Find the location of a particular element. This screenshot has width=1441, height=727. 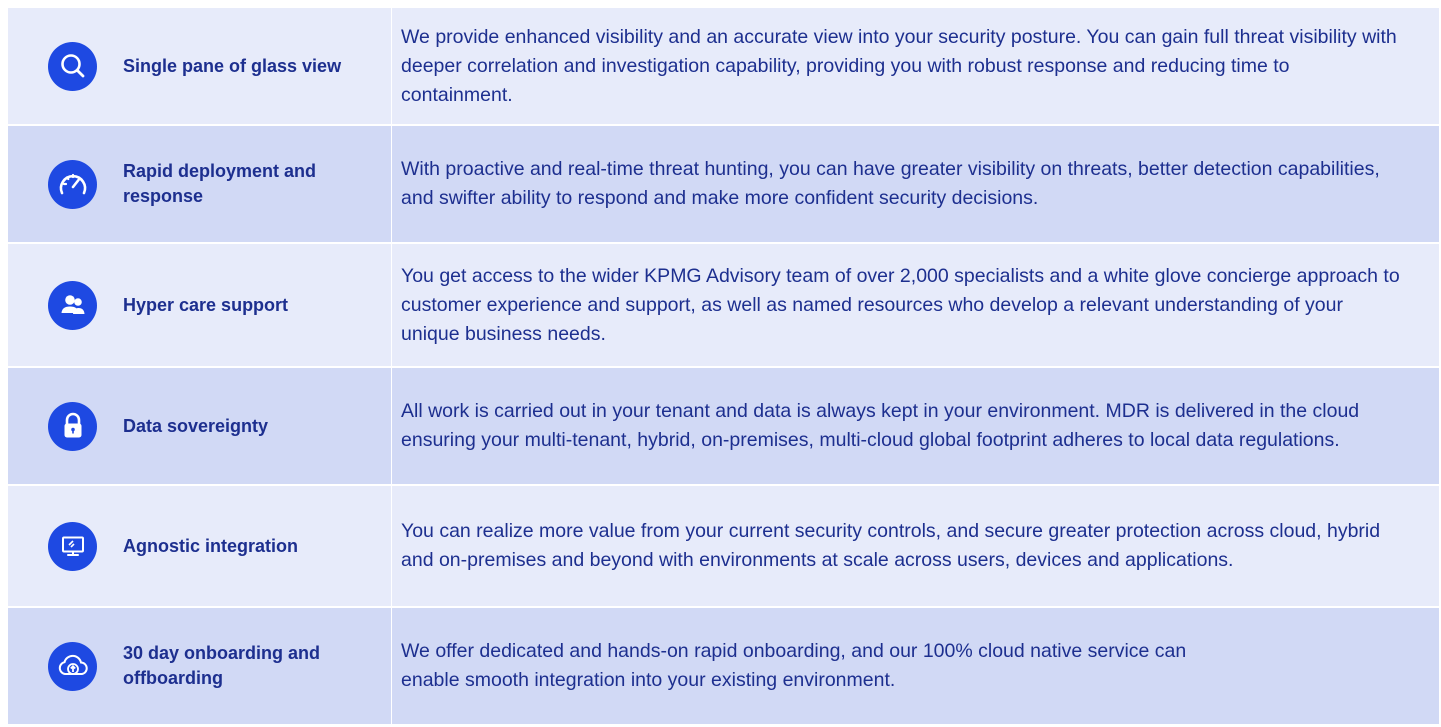

row-title: 30 day onboarding and offboarding is located at coordinates (222, 665).